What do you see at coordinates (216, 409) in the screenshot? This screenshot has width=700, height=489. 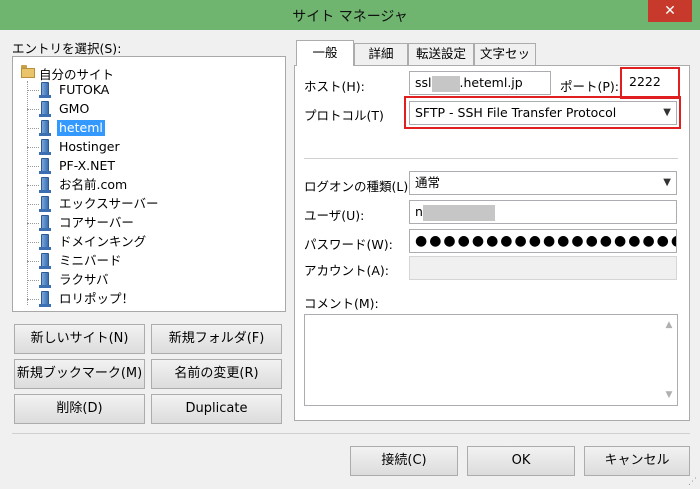 I see `duplicate-button: Duplicate` at bounding box center [216, 409].